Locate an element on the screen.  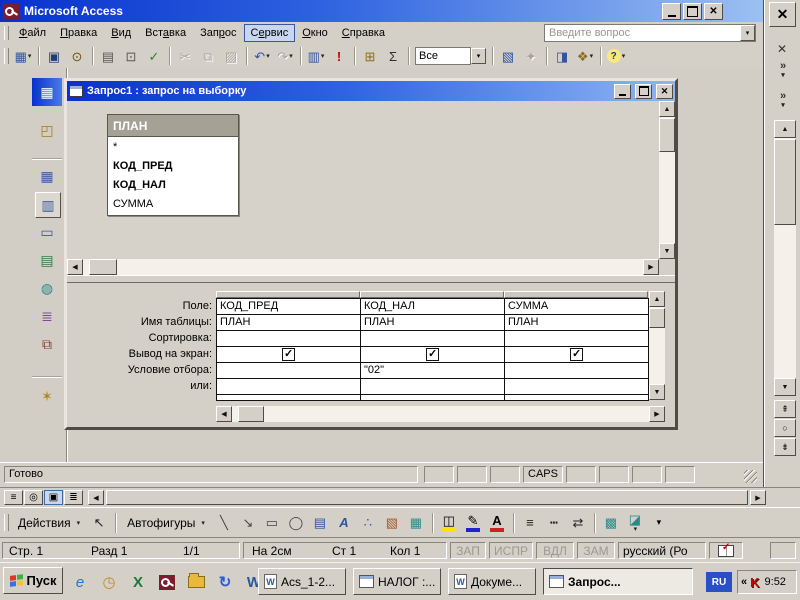
macro-record-indicator: ЗАП is located at coordinates (468, 550).